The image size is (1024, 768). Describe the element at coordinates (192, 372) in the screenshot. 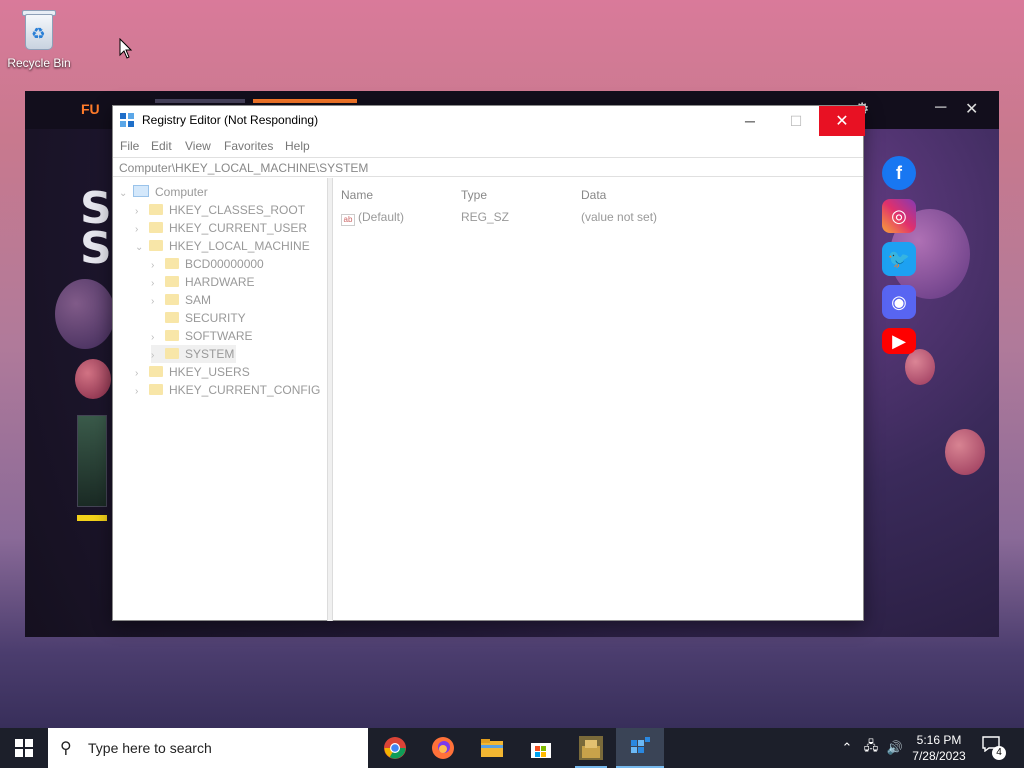

I see `tree-node-hkey-users: › HKEY_USERS` at that location.